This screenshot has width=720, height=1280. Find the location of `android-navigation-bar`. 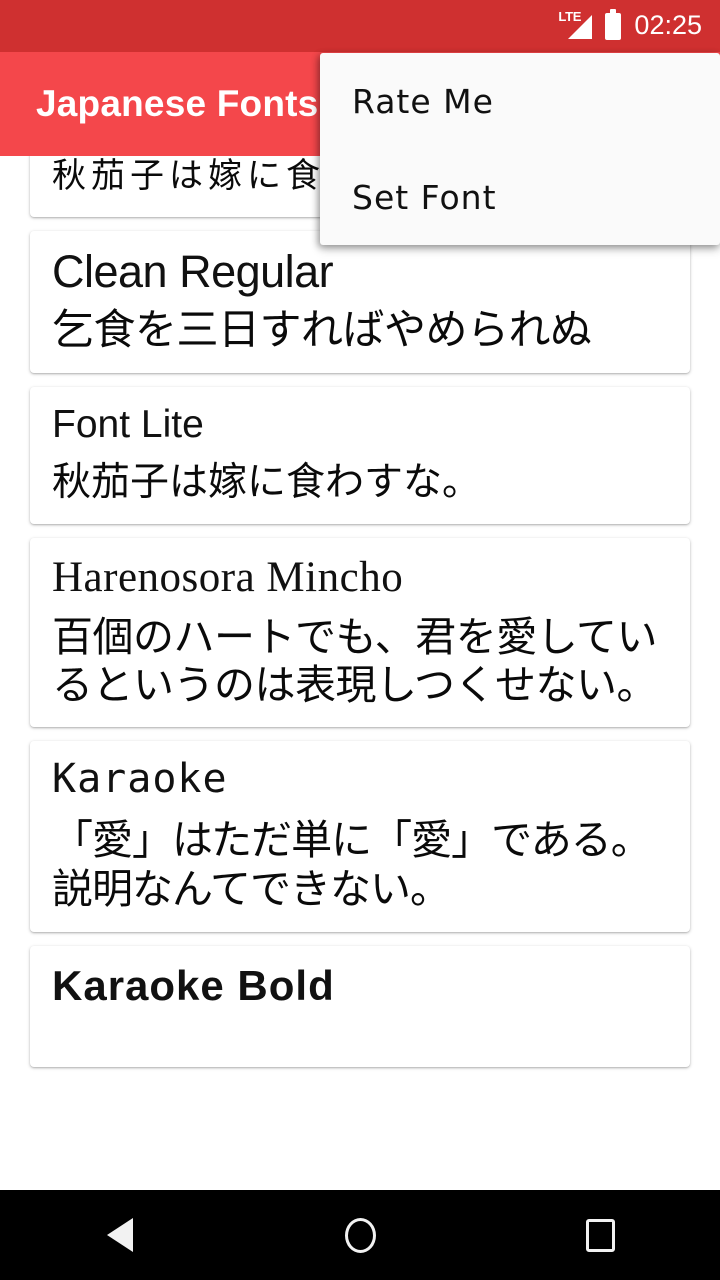

android-navigation-bar is located at coordinates (360, 1235).